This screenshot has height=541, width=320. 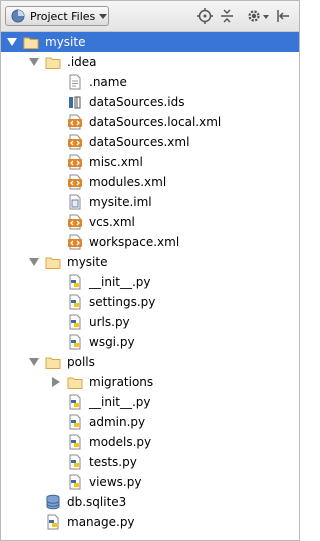 I want to click on tree-node: misc.xml, so click(x=150, y=162).